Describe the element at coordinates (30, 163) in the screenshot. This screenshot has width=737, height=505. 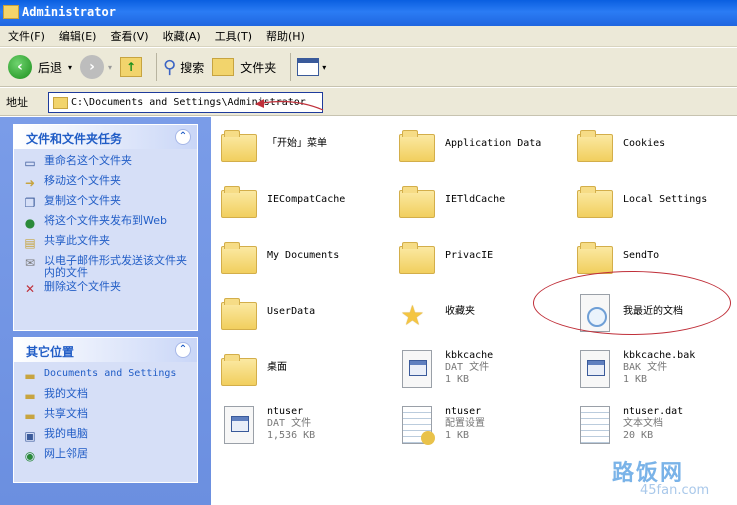
I see `rename-icon: ▭` at that location.